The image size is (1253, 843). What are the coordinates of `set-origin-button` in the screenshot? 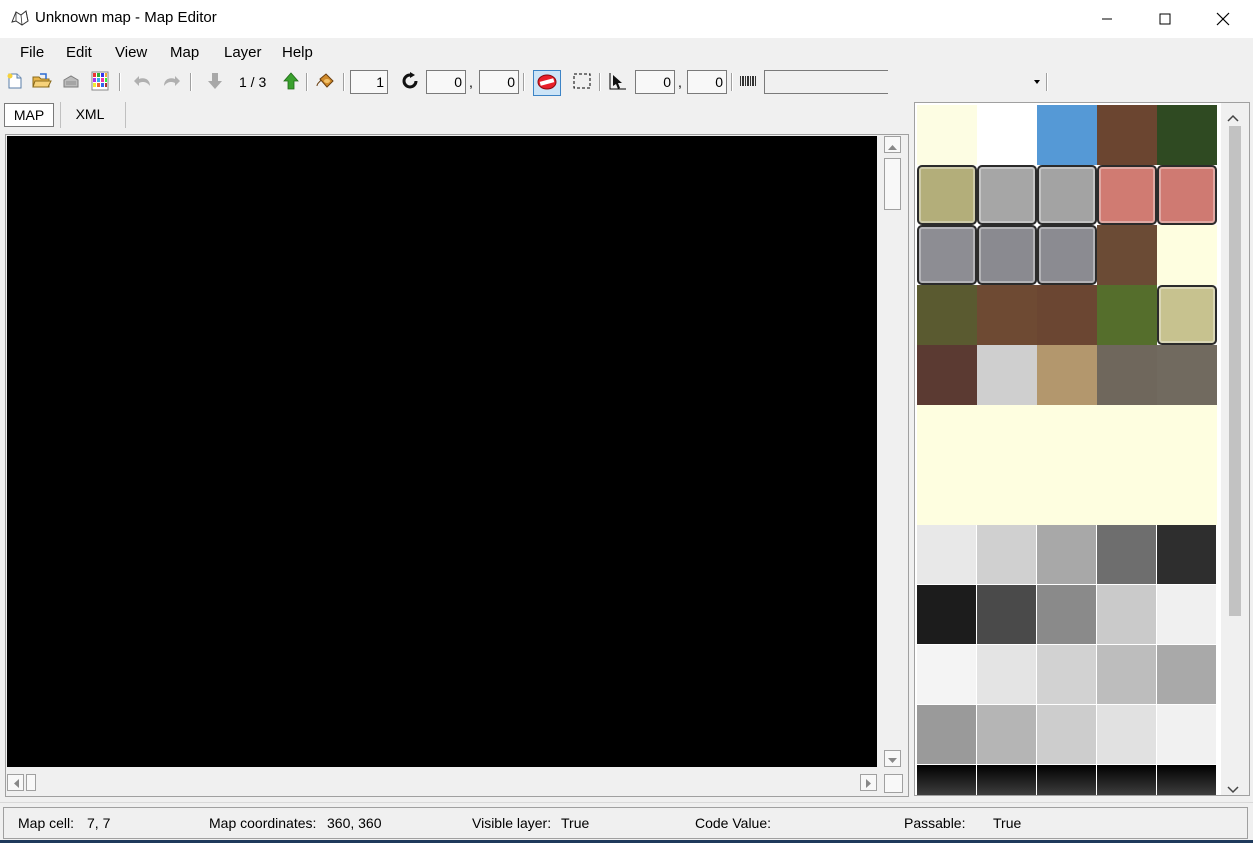 It's located at (618, 82).